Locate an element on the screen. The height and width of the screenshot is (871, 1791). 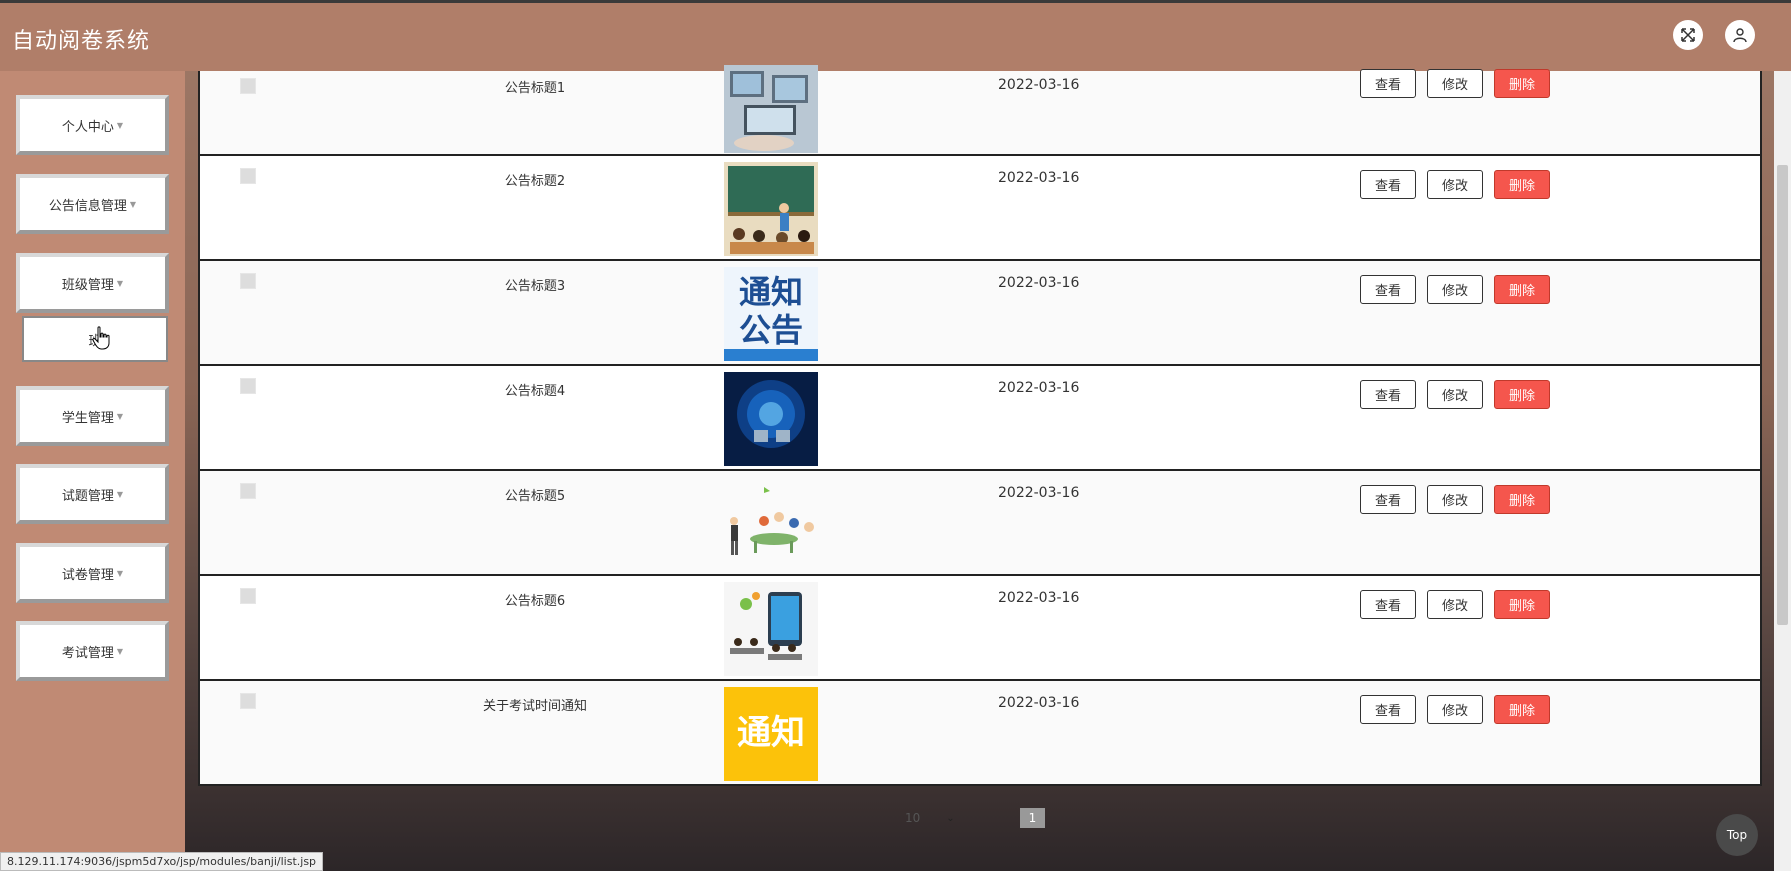
sidebar-item-paper: 试卷管理 ▼ is located at coordinates (92, 573).